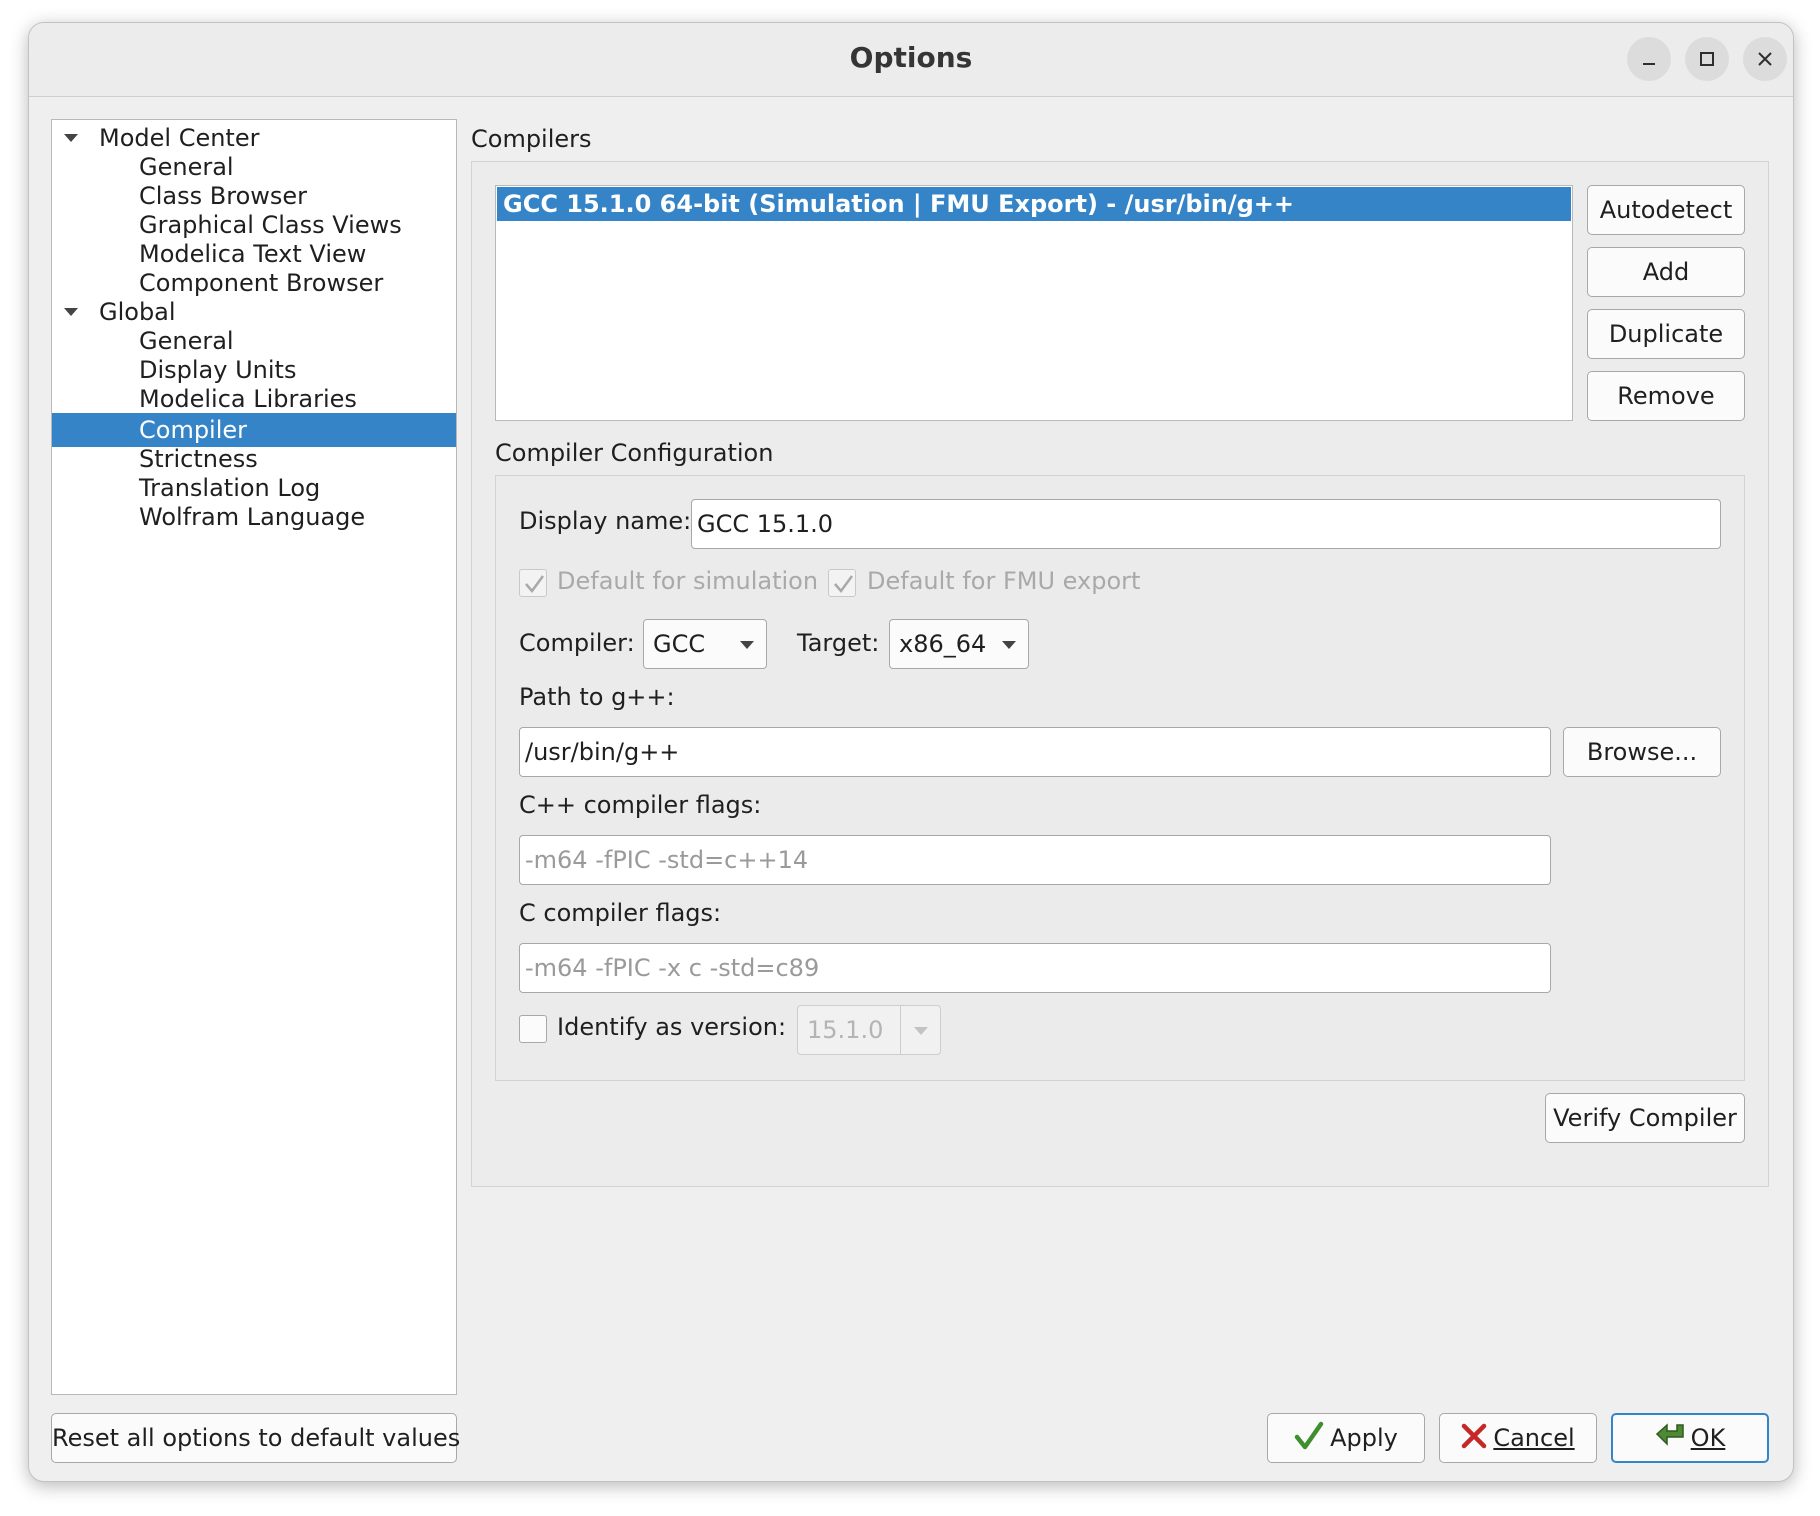 The width and height of the screenshot is (1820, 1516). Describe the element at coordinates (838, 643) in the screenshot. I see `target-label: Target:` at that location.